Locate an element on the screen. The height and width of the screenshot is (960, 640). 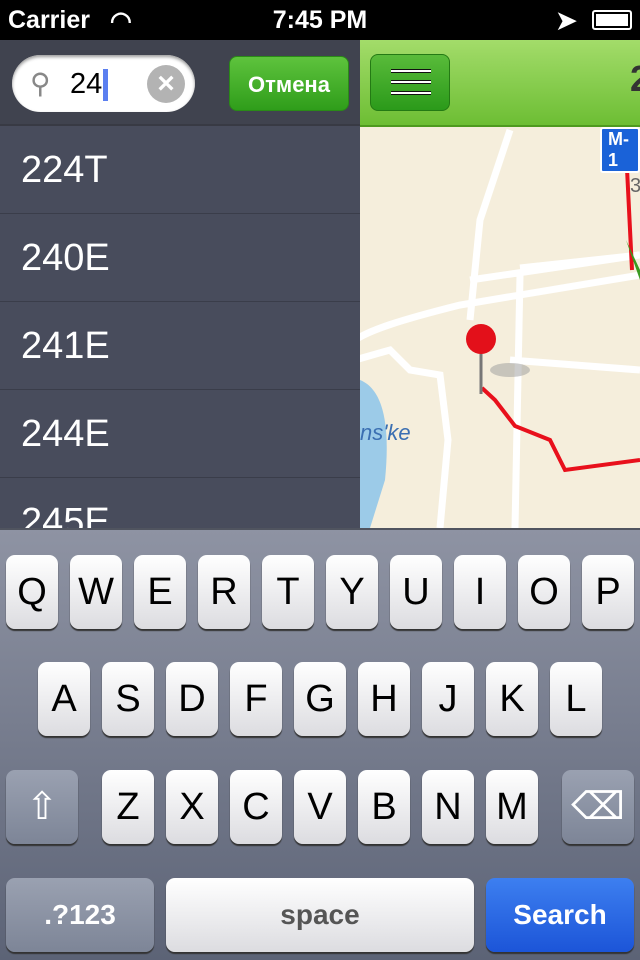
search-bar: ⚲ 24 × Отмена is located at coordinates (180, 83).